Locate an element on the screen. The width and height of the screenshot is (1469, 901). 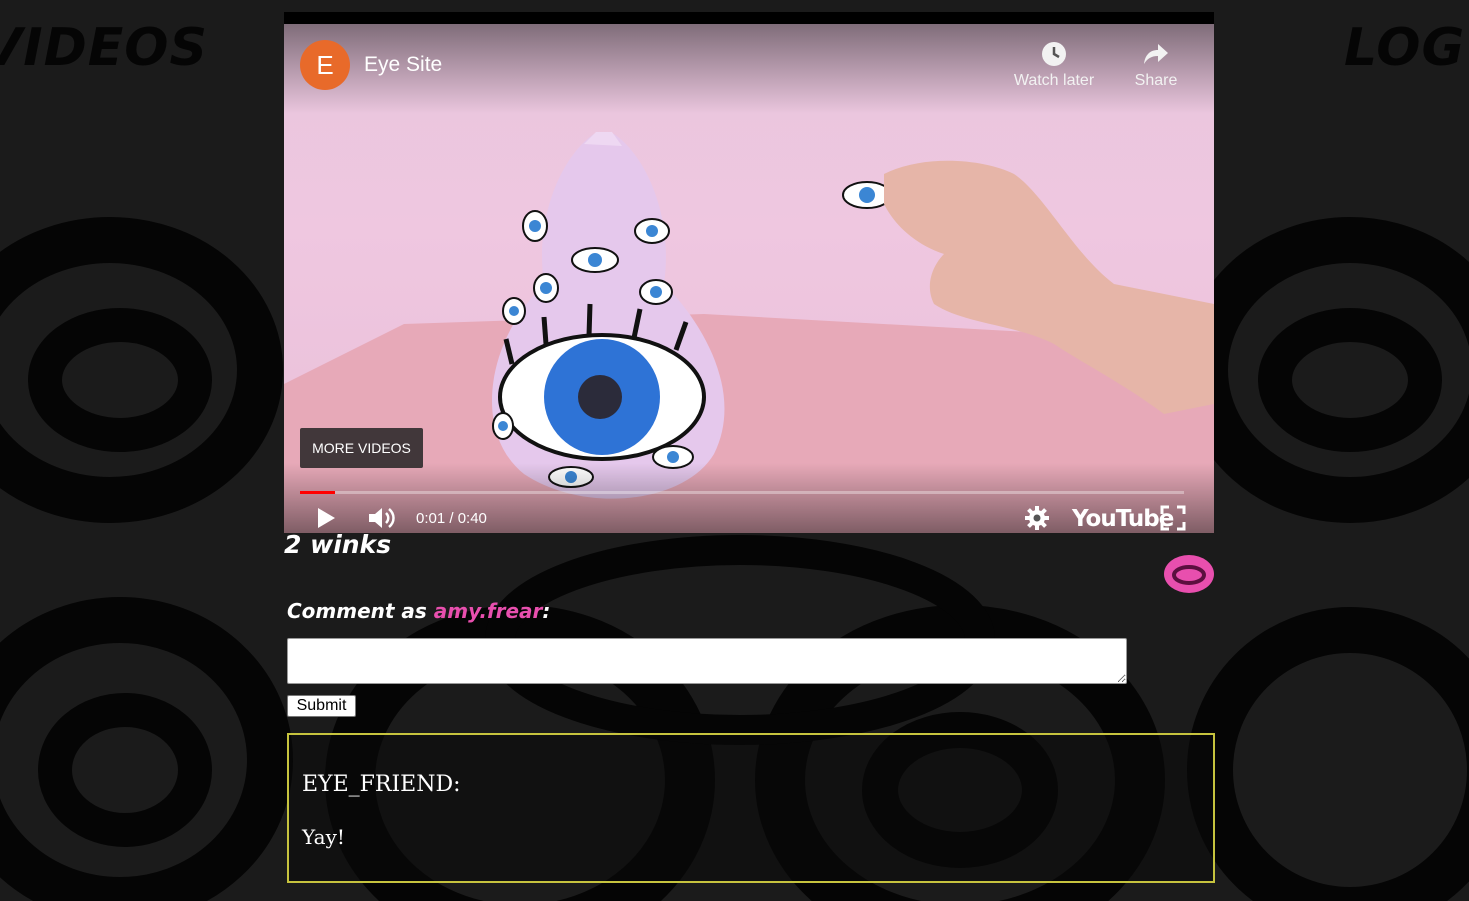
volume-button is located at coordinates (382, 518).